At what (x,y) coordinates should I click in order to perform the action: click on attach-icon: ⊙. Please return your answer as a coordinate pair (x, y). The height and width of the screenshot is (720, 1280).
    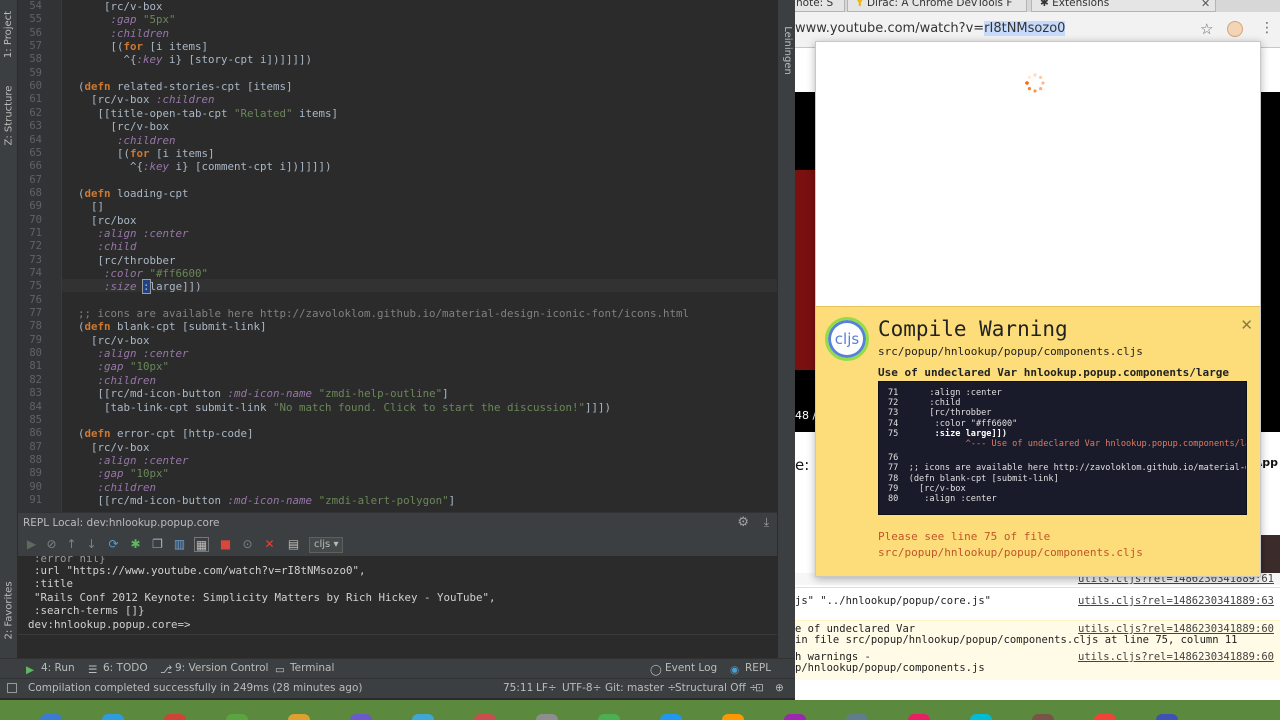
    Looking at the image, I should click on (247, 544).